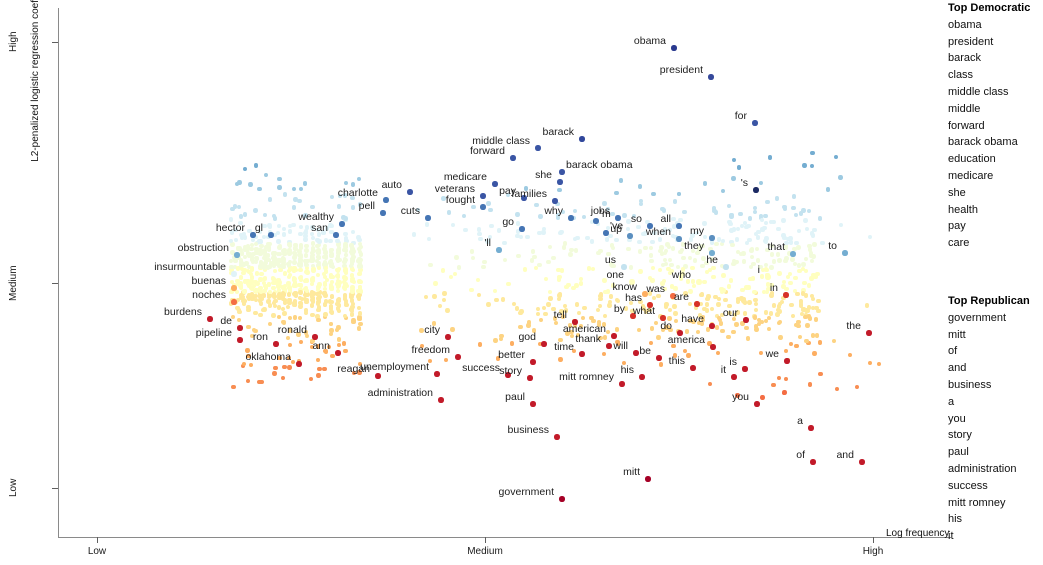 This screenshot has width=1043, height=565. What do you see at coordinates (873, 551) in the screenshot?
I see `x-tick-label-high: High` at bounding box center [873, 551].